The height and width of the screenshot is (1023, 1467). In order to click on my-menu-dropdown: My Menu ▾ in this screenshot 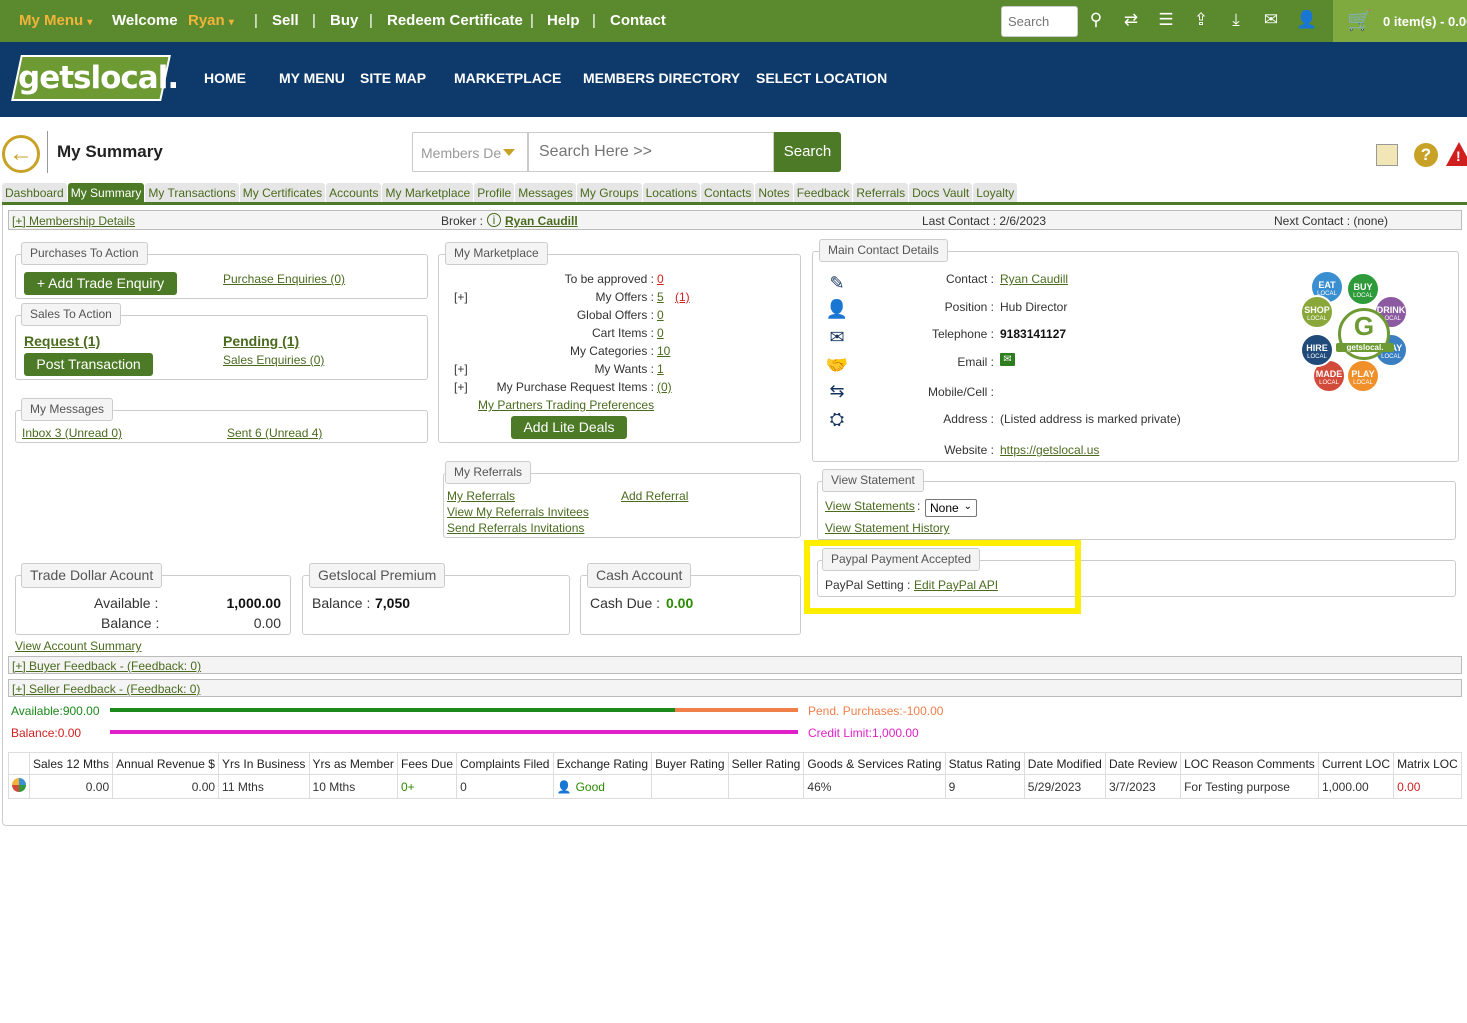, I will do `click(55, 20)`.